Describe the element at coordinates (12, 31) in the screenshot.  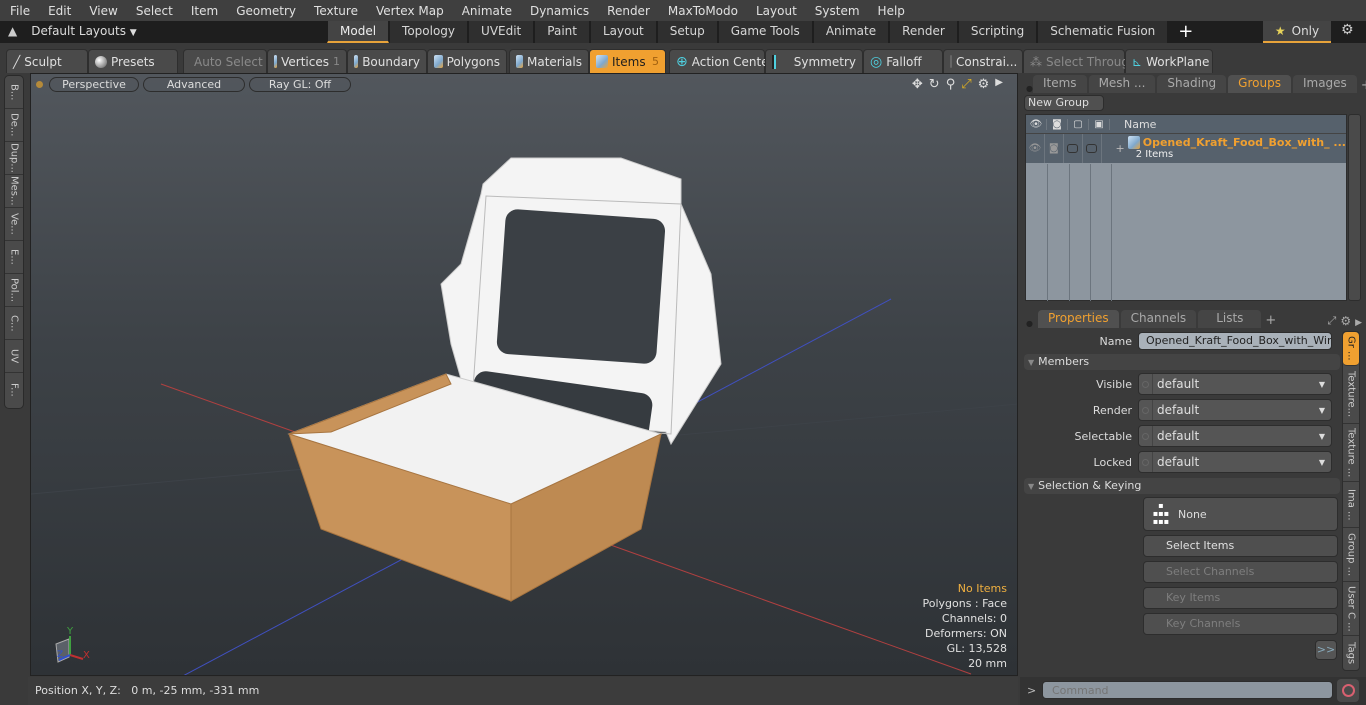
I see `collapse-up-icon: ▲` at that location.